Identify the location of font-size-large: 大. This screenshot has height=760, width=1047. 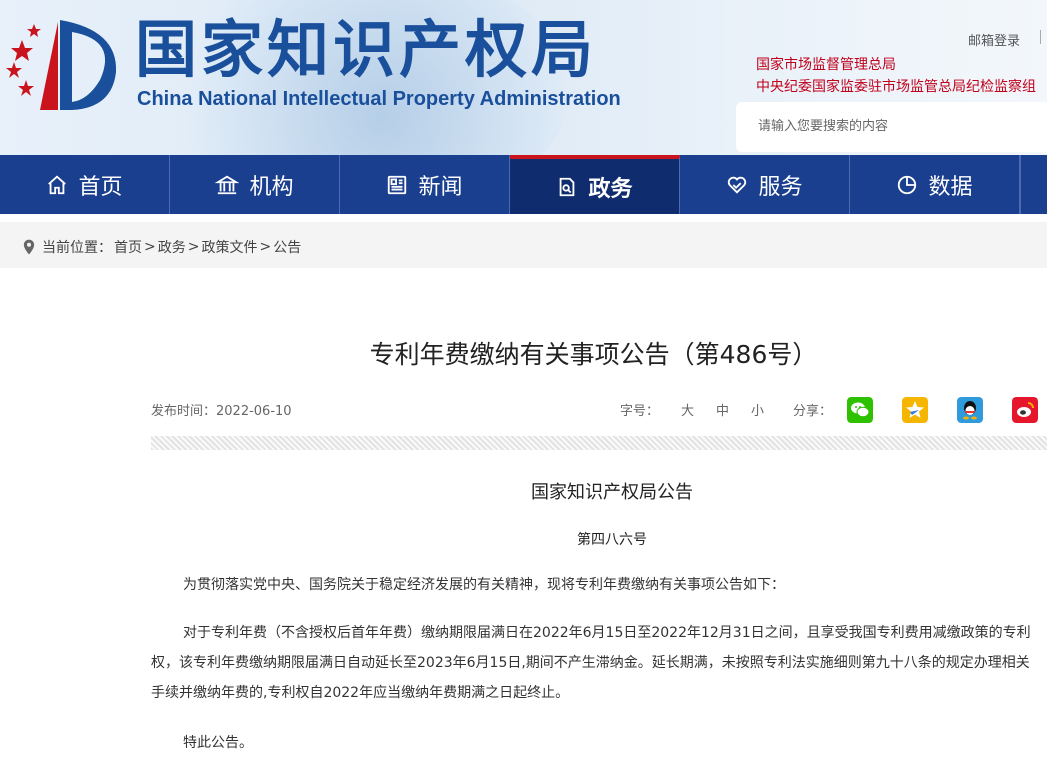
(687, 409).